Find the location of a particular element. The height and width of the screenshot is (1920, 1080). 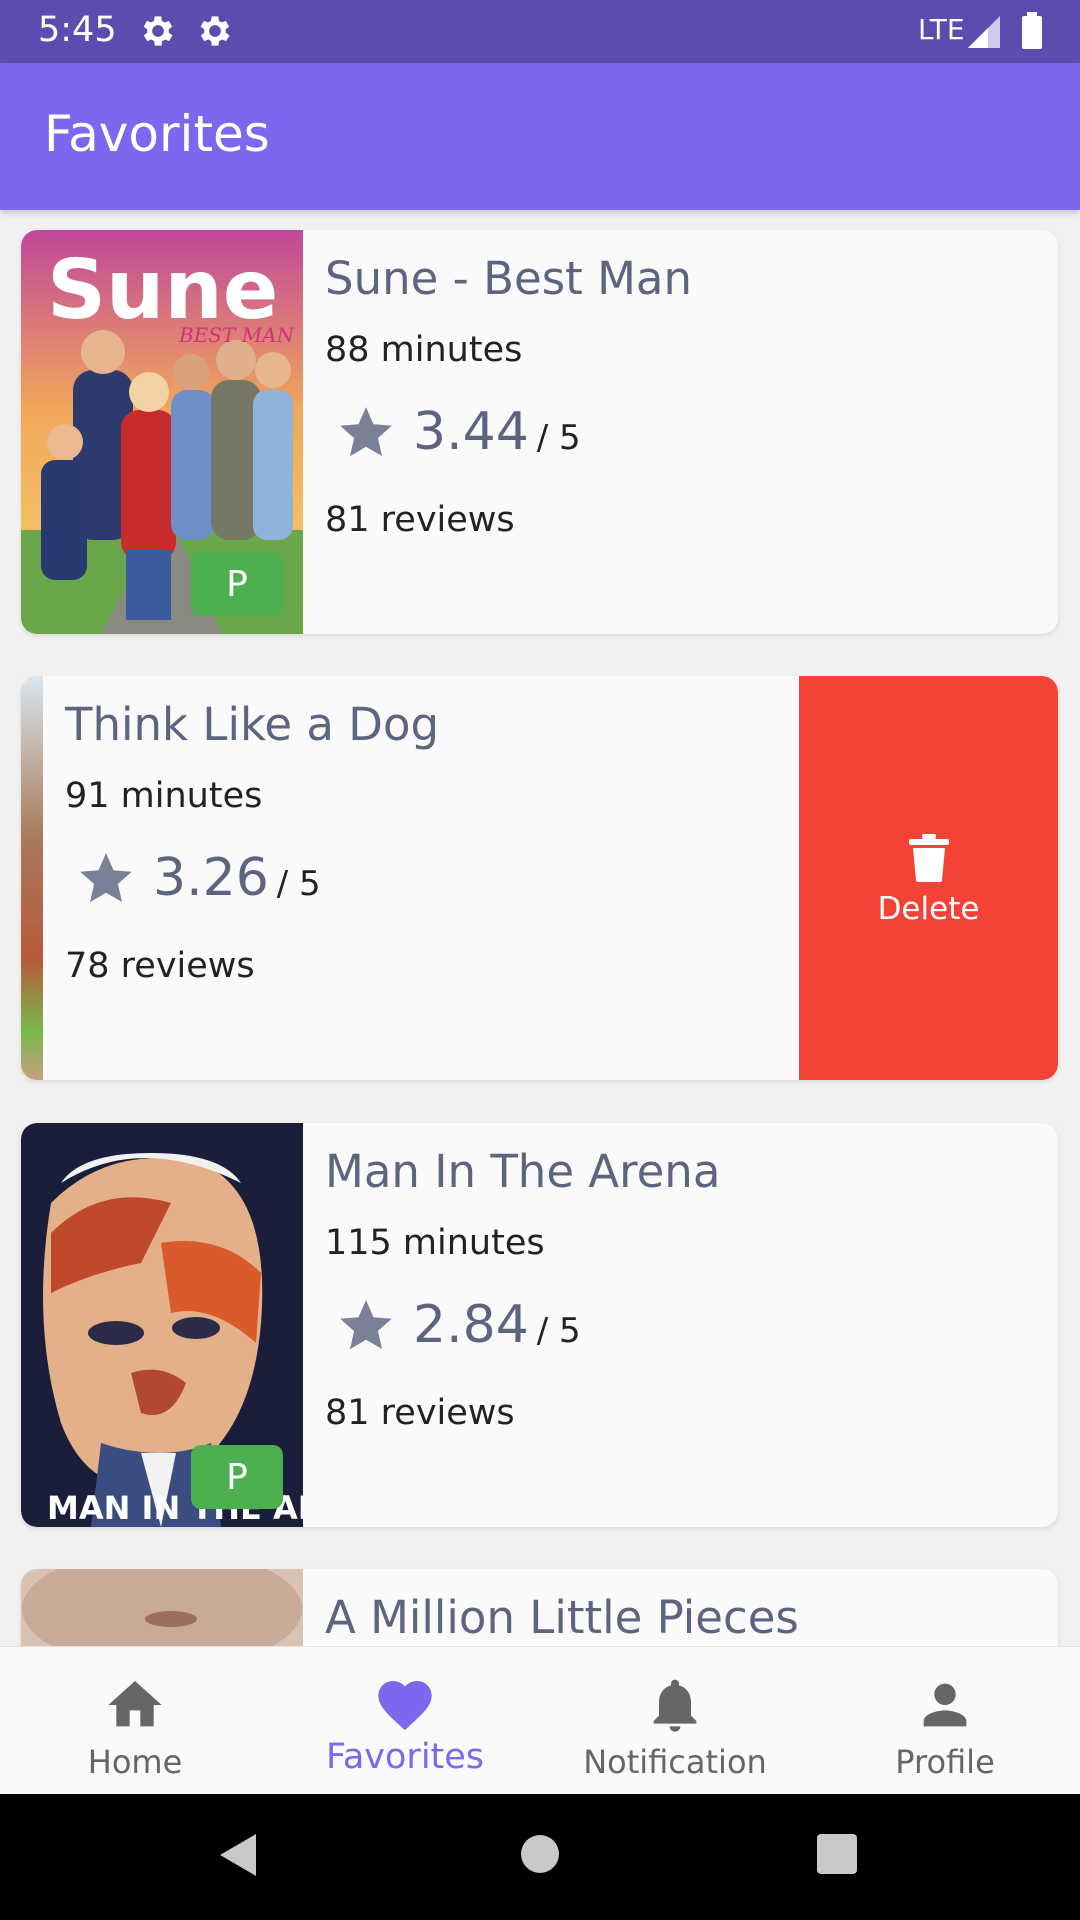

status-time: 5:45 is located at coordinates (77, 30).